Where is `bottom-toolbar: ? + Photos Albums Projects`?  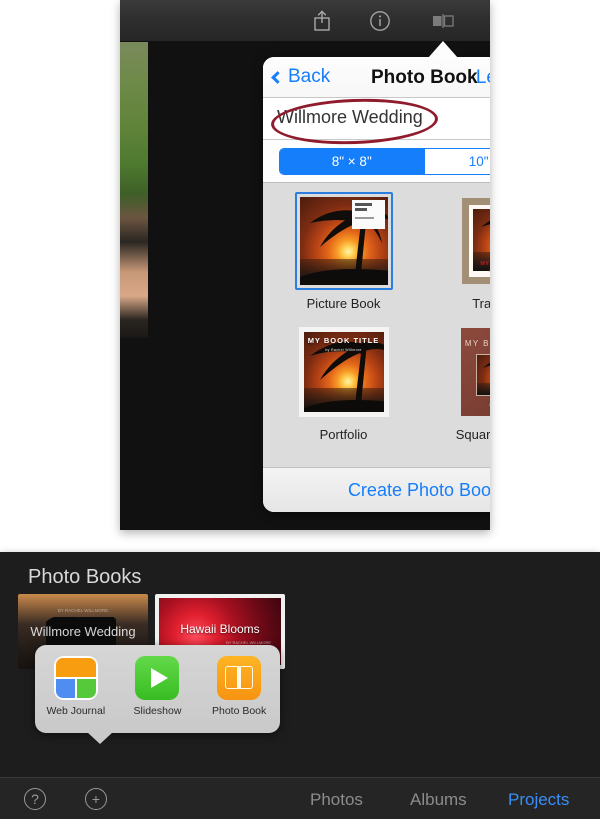 bottom-toolbar: ? + Photos Albums Projects is located at coordinates (300, 798).